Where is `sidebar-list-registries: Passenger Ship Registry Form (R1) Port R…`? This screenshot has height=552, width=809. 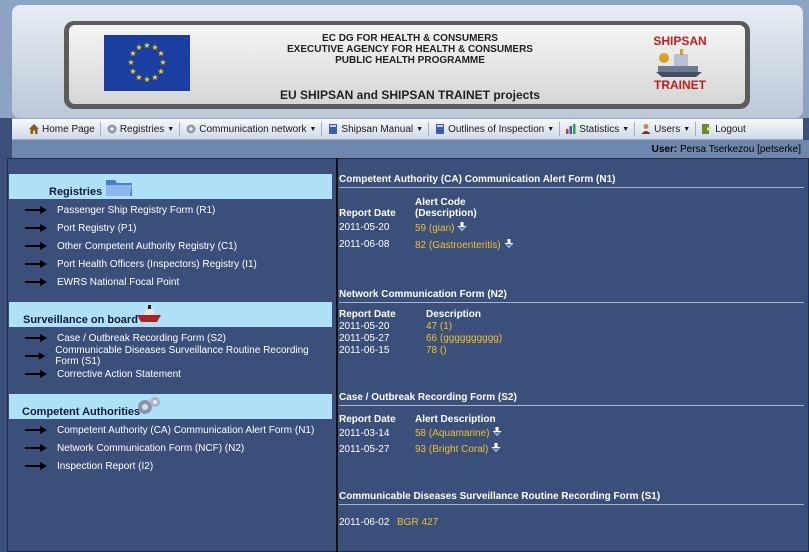 sidebar-list-registries: Passenger Ship Registry Form (R1) Port R… is located at coordinates (171, 246).